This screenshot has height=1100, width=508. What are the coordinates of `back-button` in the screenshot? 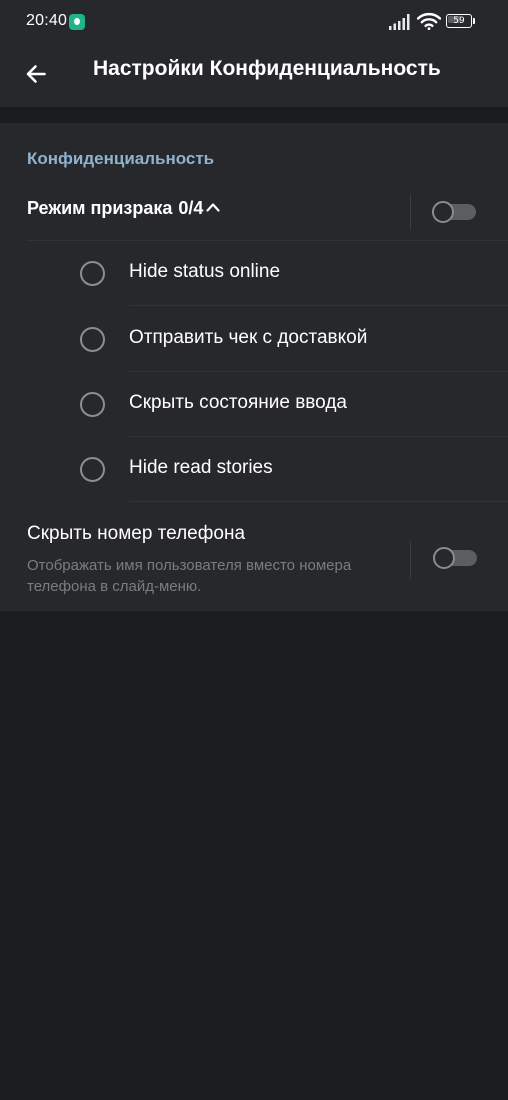 It's located at (36, 74).